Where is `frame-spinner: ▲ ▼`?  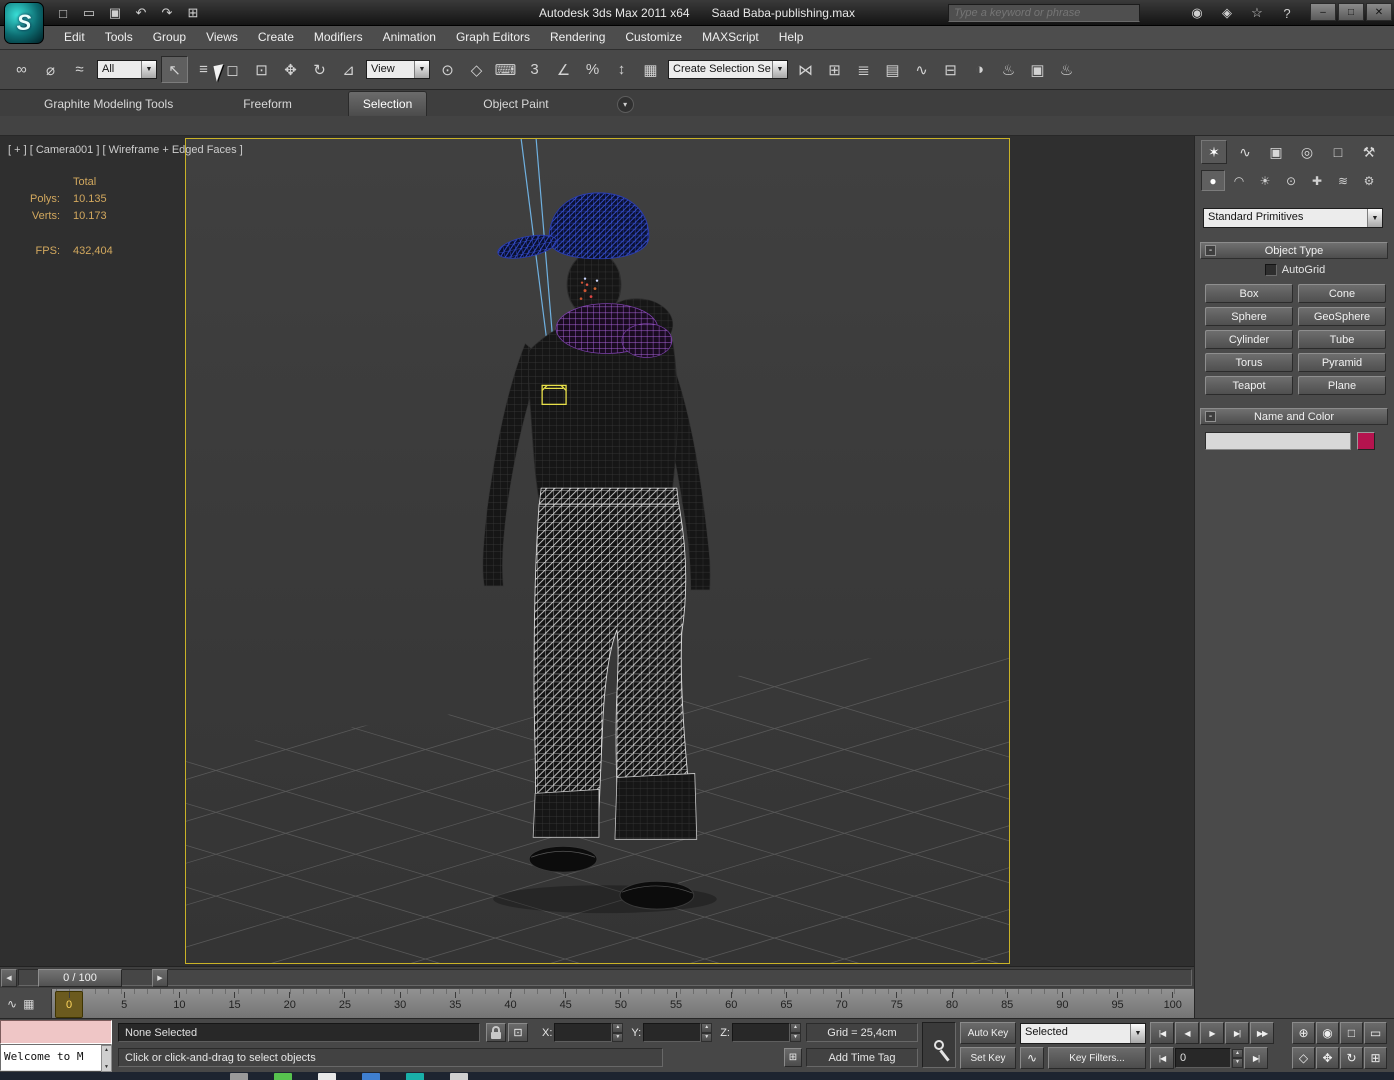 frame-spinner: ▲ ▼ is located at coordinates (1237, 1058).